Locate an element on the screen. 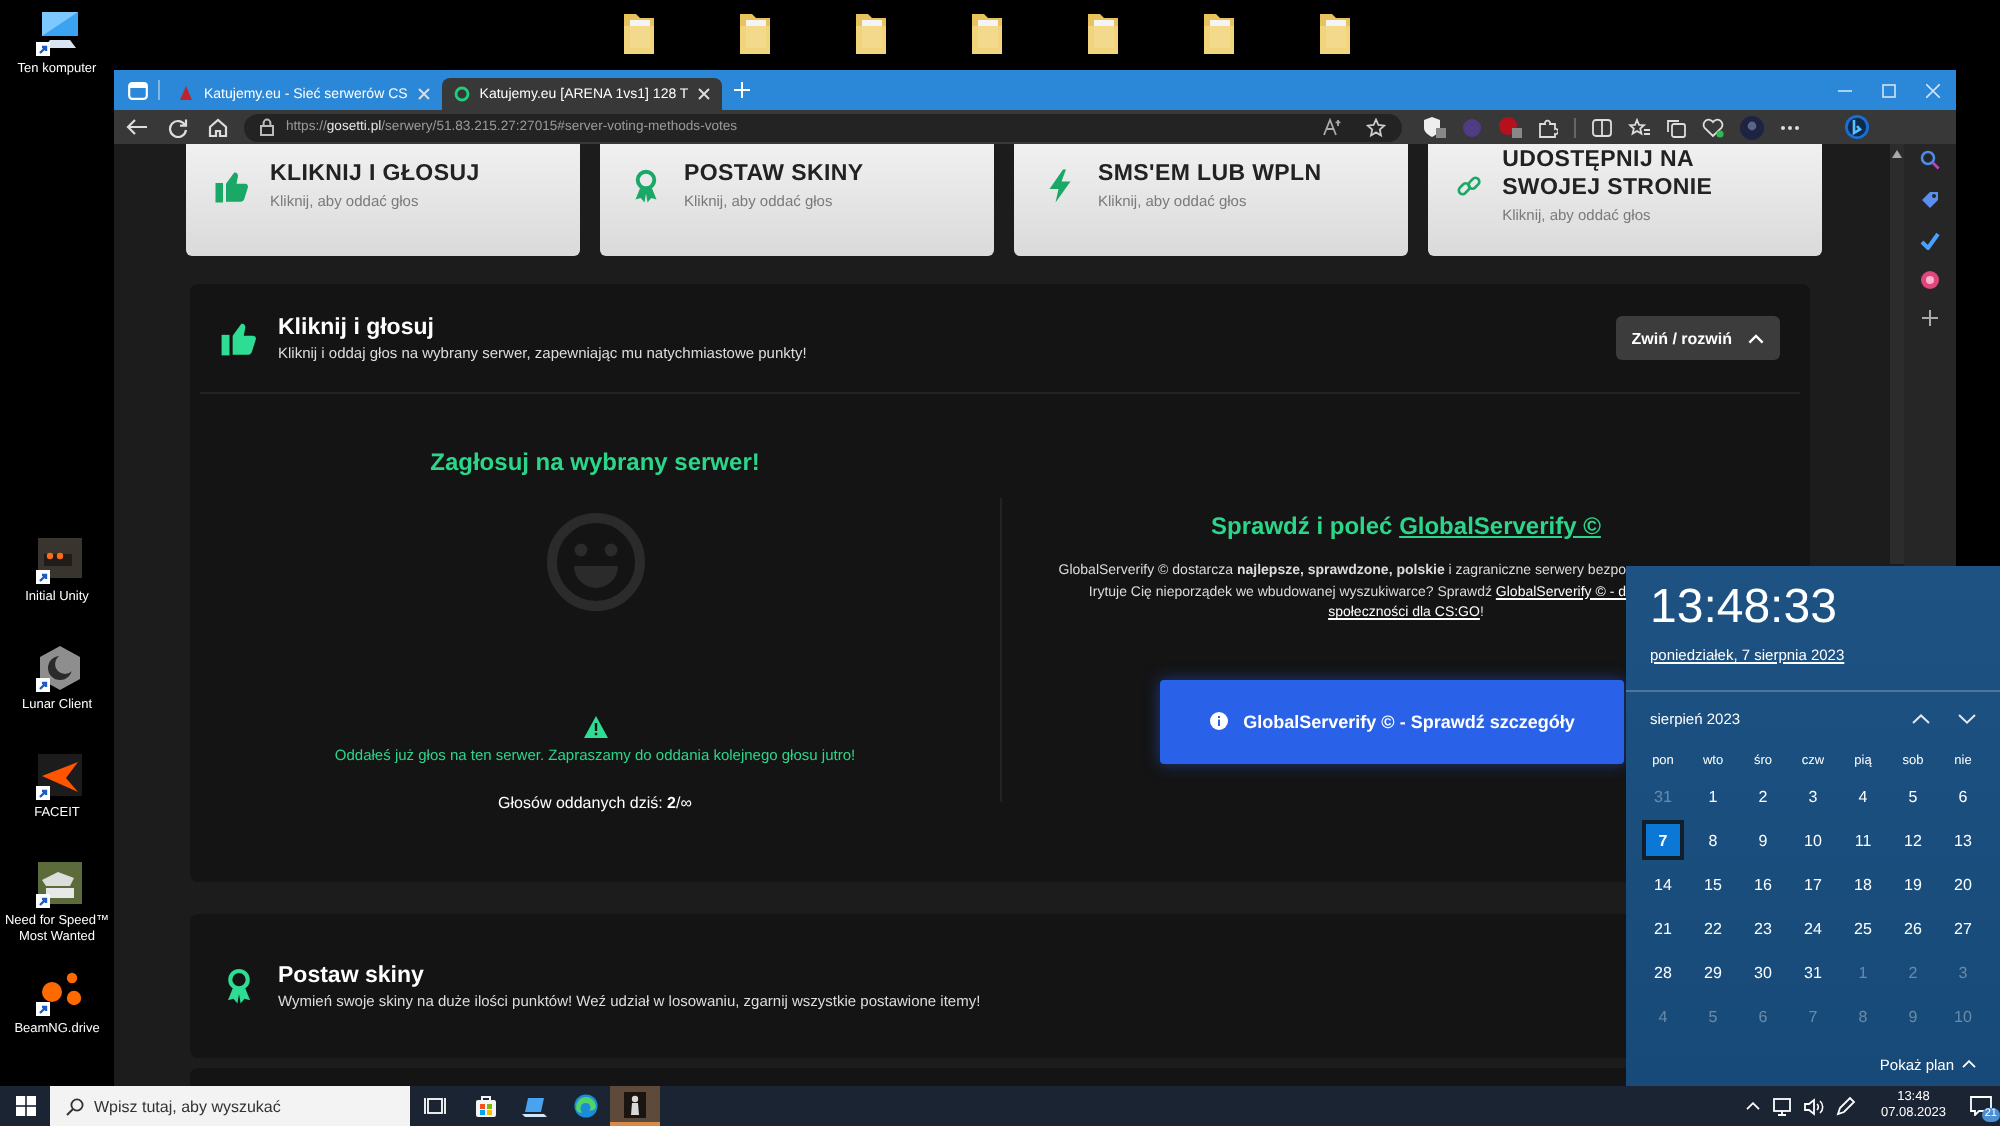  calendar-day: 8 is located at coordinates (1713, 840).